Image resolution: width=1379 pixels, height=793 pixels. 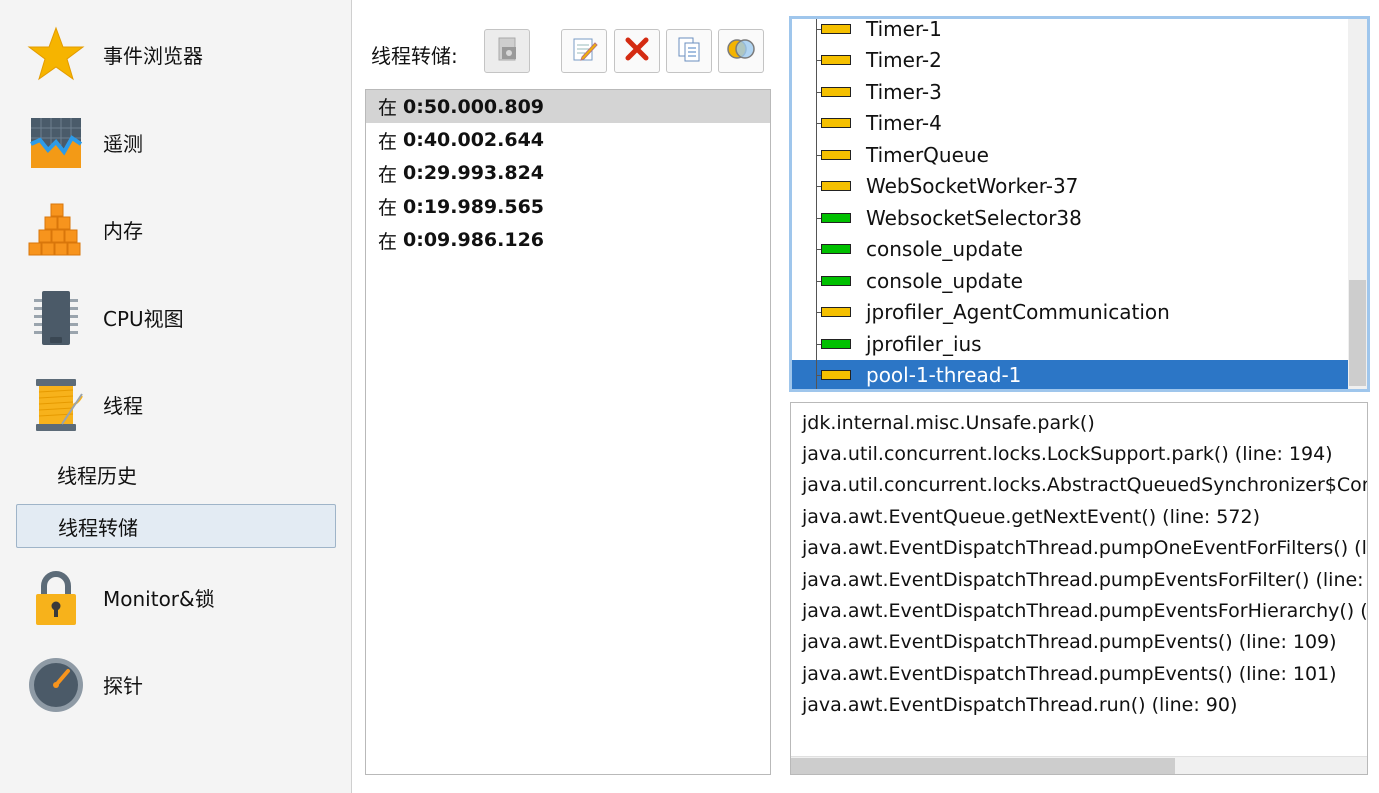 I want to click on memory-blocks-icon, so click(x=56, y=230).